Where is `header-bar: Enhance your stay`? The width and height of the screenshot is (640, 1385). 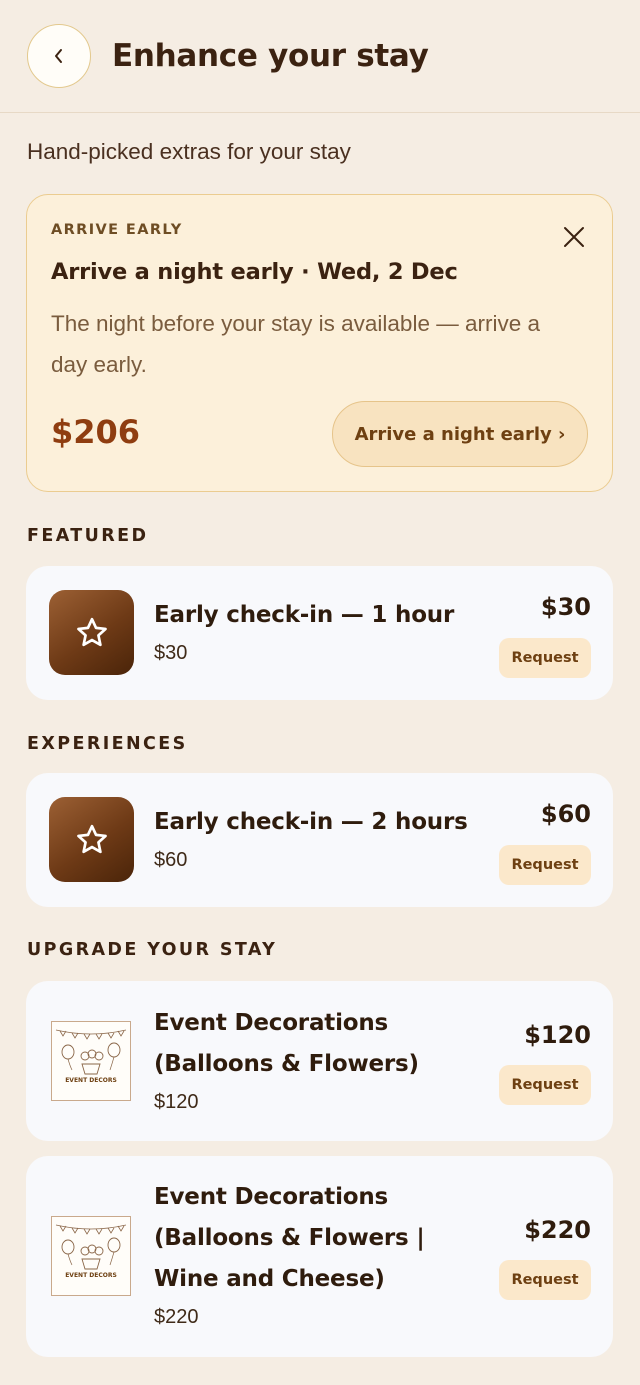
header-bar: Enhance your stay is located at coordinates (320, 56).